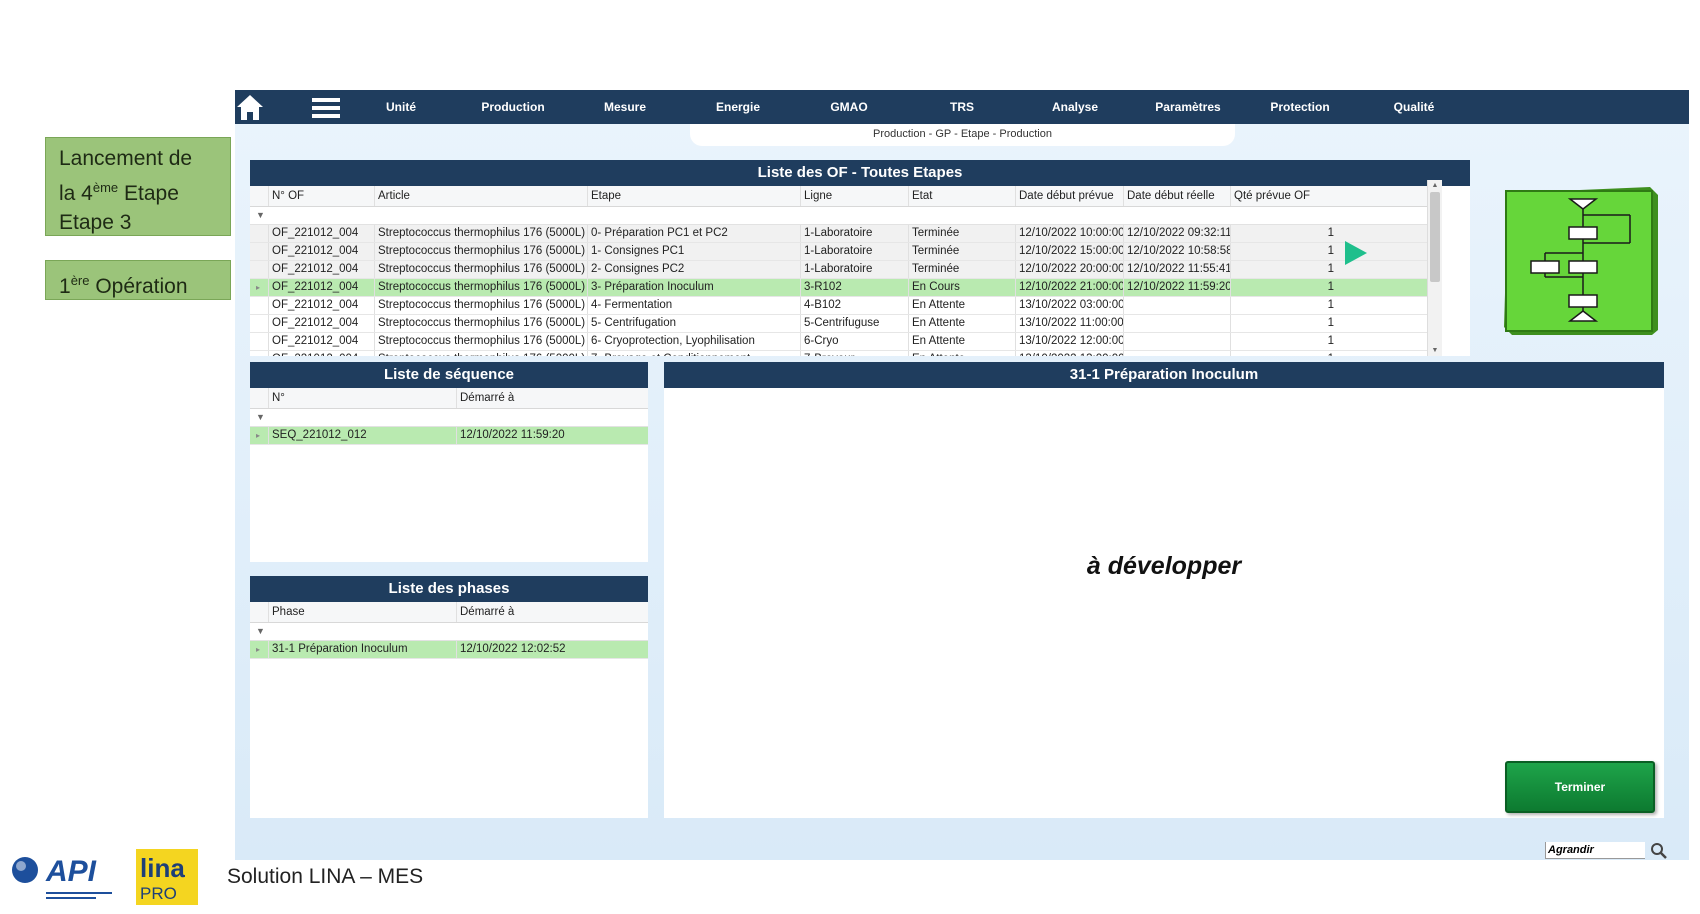 The image size is (1700, 914). Describe the element at coordinates (848, 107) in the screenshot. I see `nav-item-4: GMAO` at that location.